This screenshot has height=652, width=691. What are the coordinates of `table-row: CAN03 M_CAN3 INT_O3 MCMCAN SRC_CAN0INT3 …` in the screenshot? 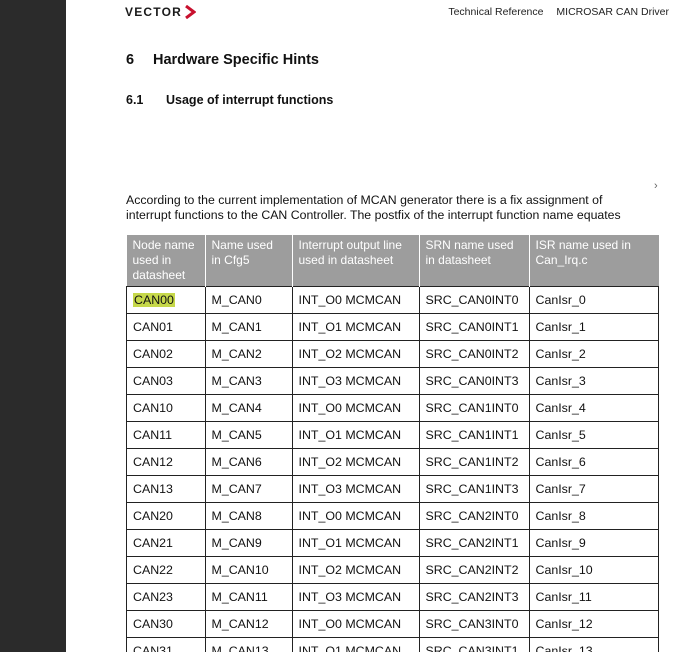 It's located at (392, 381).